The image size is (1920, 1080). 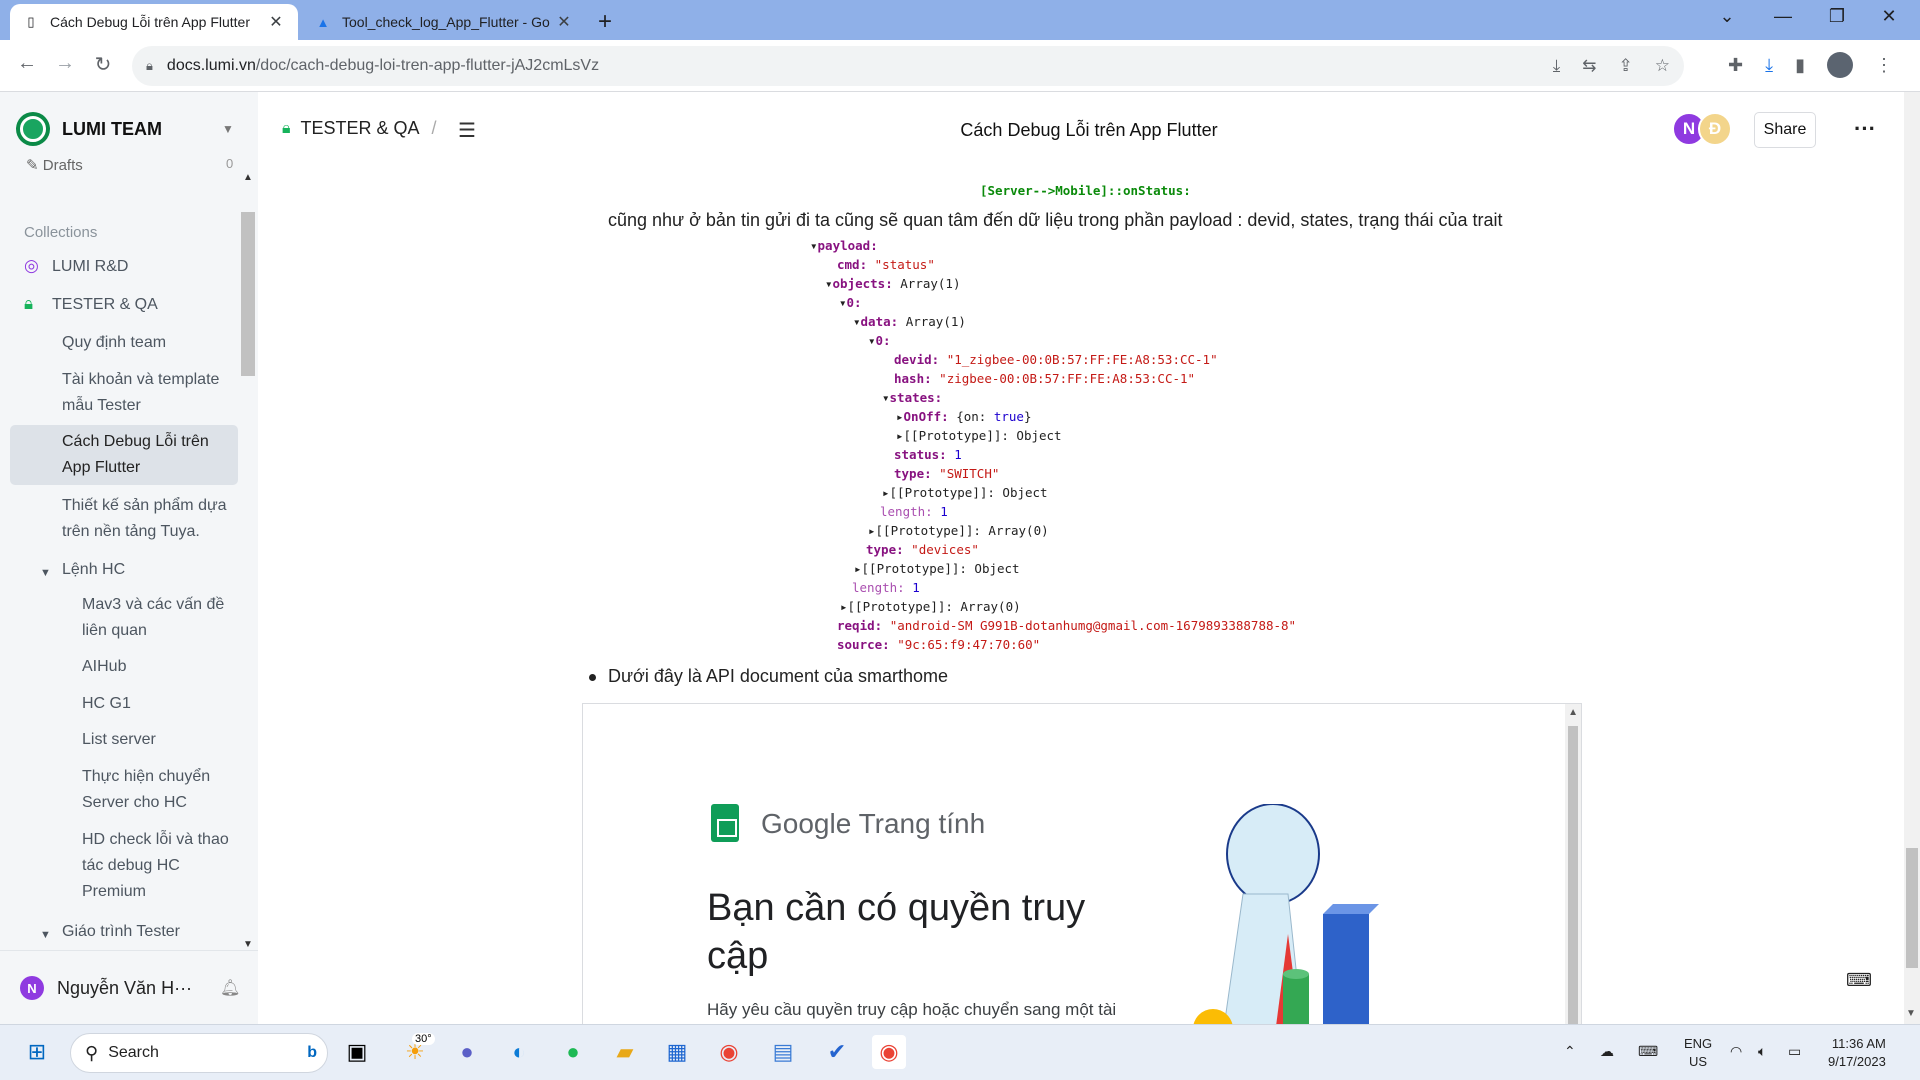 What do you see at coordinates (1573, 875) in the screenshot?
I see `embed-scroll-thumb` at bounding box center [1573, 875].